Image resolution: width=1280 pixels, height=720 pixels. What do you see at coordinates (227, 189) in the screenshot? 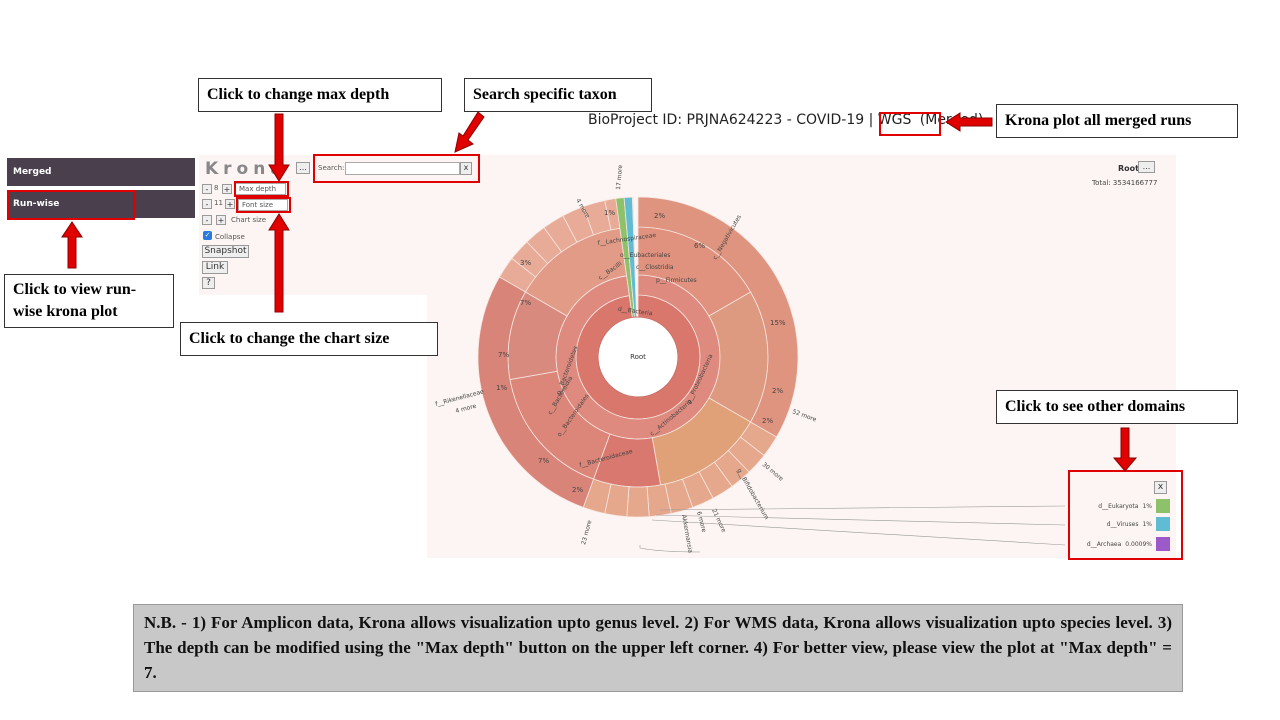
I see `depth-plus-button: +` at bounding box center [227, 189].